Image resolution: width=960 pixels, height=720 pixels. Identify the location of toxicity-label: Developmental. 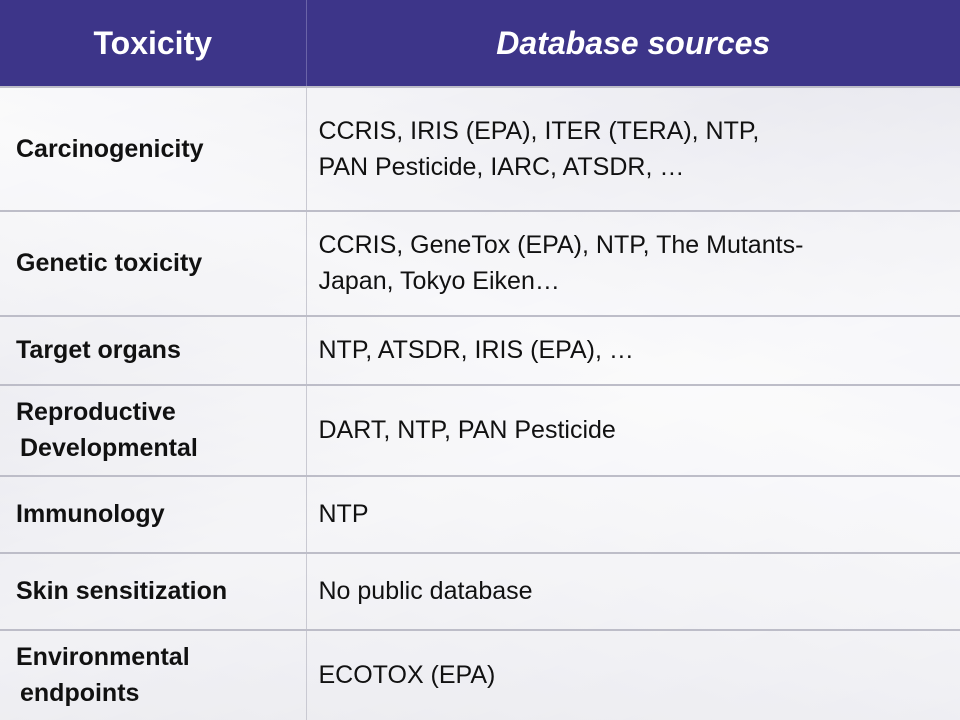
(109, 448).